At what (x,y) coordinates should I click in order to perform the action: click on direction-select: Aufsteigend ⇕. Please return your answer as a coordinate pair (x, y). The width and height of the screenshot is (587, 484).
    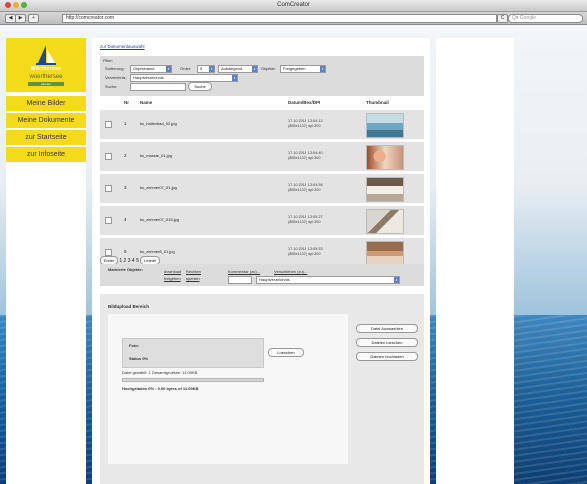
    Looking at the image, I should click on (238, 69).